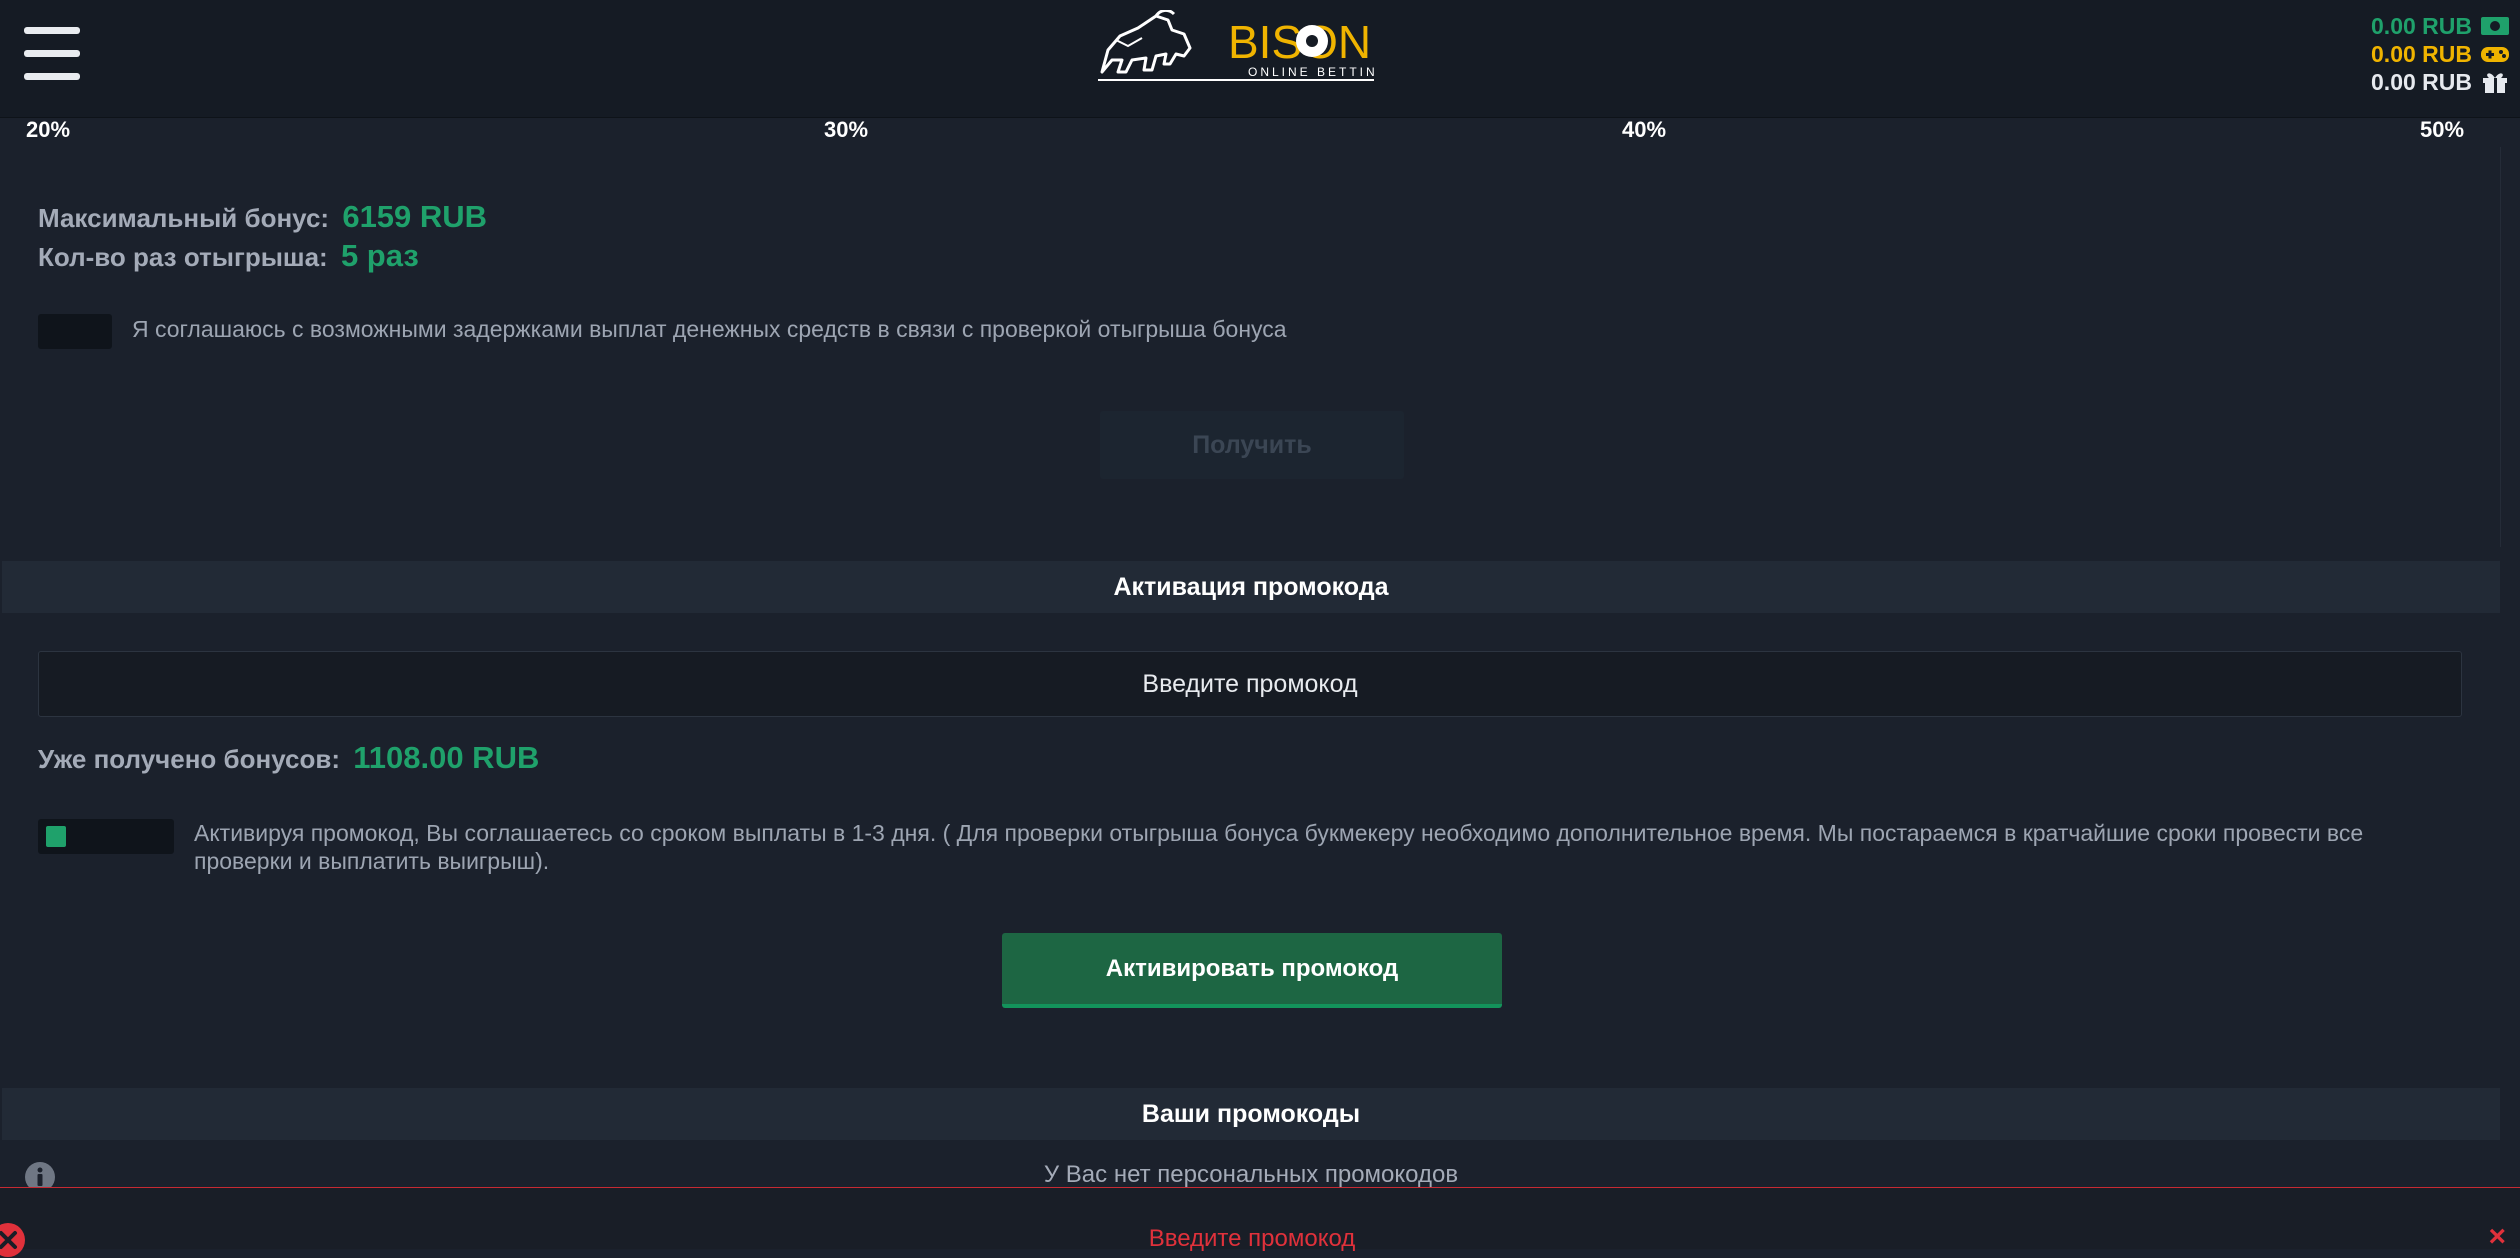 This screenshot has height=1258, width=2520. I want to click on scale-tick: 50%, so click(2442, 129).